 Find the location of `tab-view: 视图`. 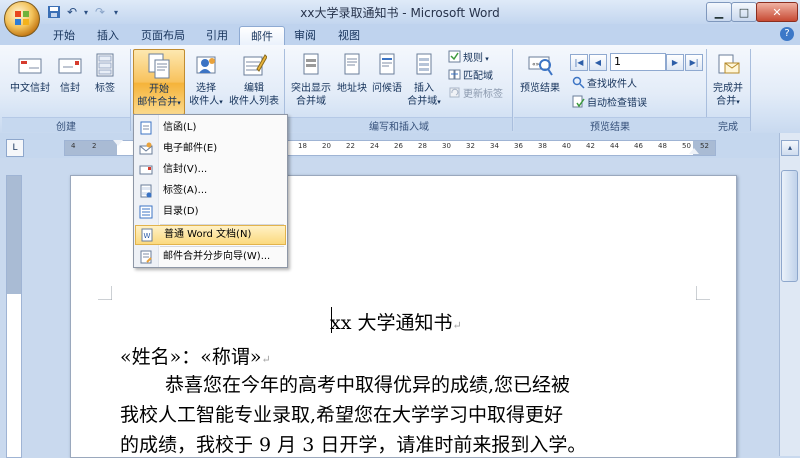

tab-view: 视图 is located at coordinates (349, 36).